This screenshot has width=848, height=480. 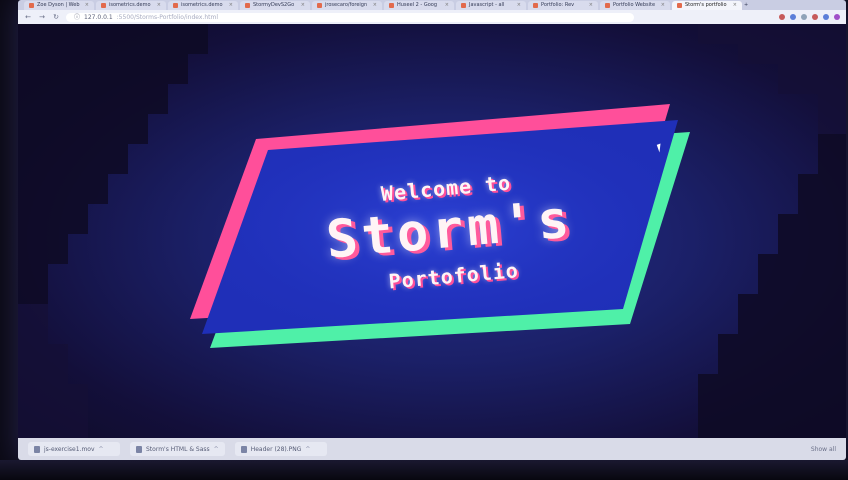 I want to click on profile-avatar-icon, so click(x=837, y=17).